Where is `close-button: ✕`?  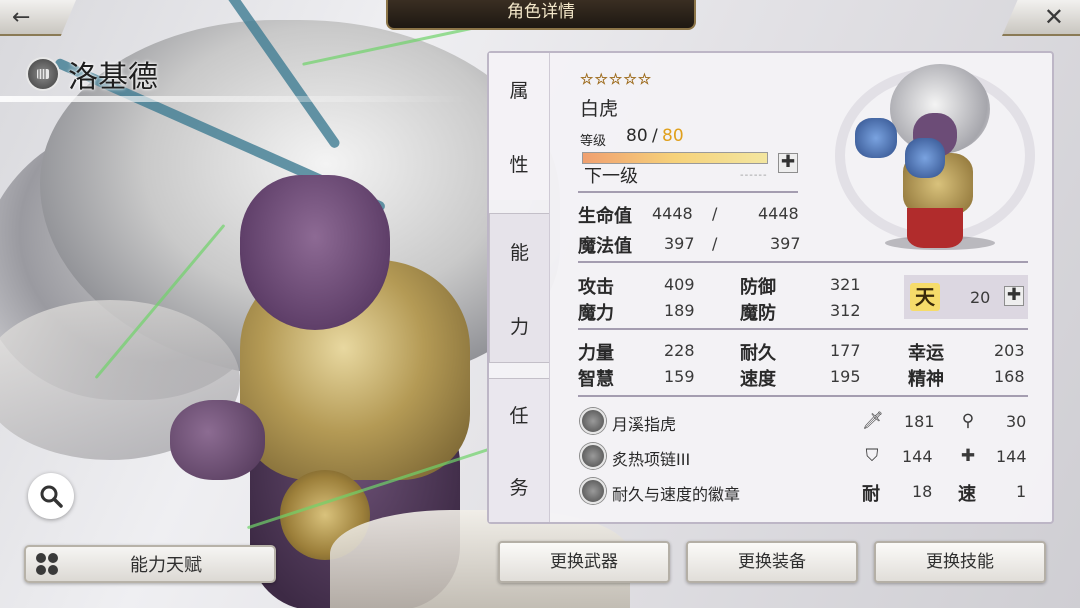 close-button: ✕ is located at coordinates (1041, 18).